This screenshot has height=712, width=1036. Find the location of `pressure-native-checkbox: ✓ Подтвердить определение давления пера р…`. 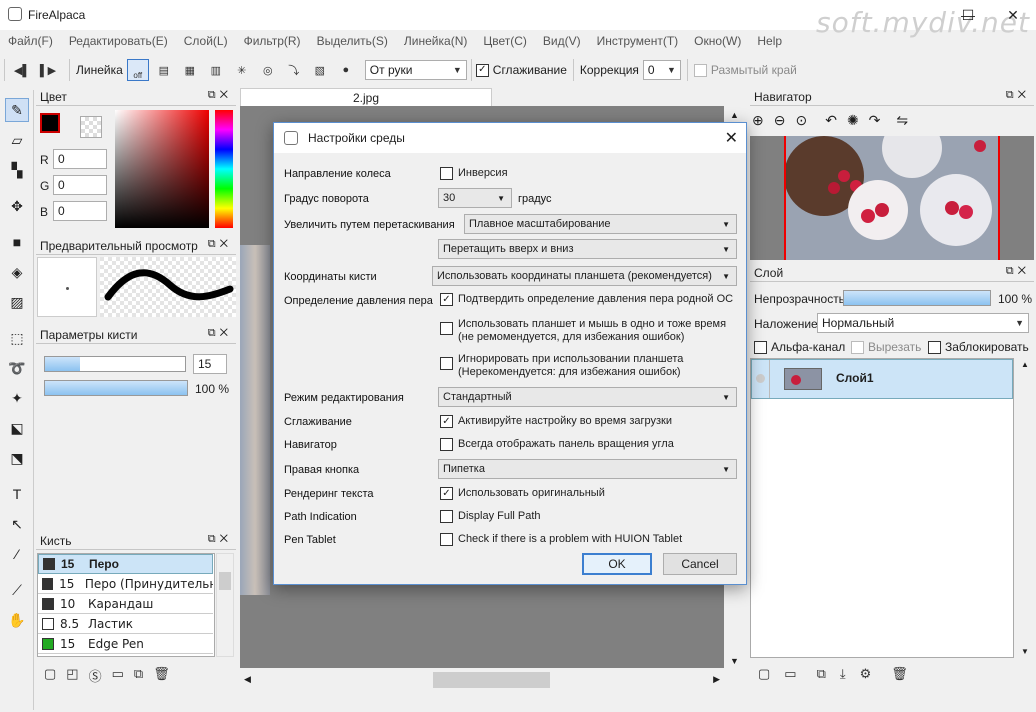

pressure-native-checkbox: ✓ Подтвердить определение давления пера р… is located at coordinates (586, 299).